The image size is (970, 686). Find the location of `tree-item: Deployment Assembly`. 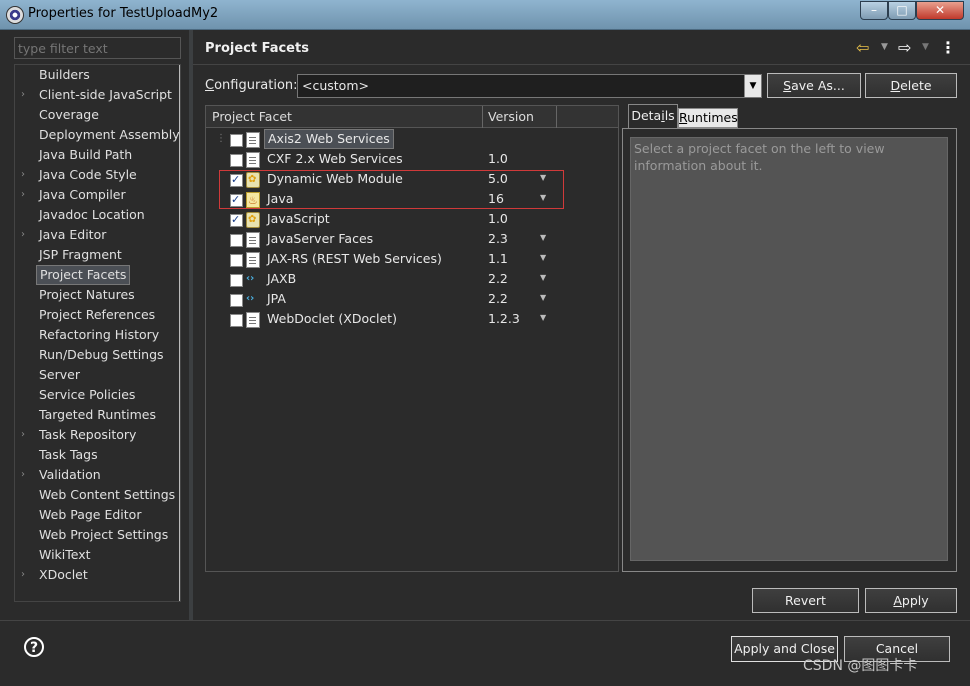

tree-item: Deployment Assembly is located at coordinates (97, 135).